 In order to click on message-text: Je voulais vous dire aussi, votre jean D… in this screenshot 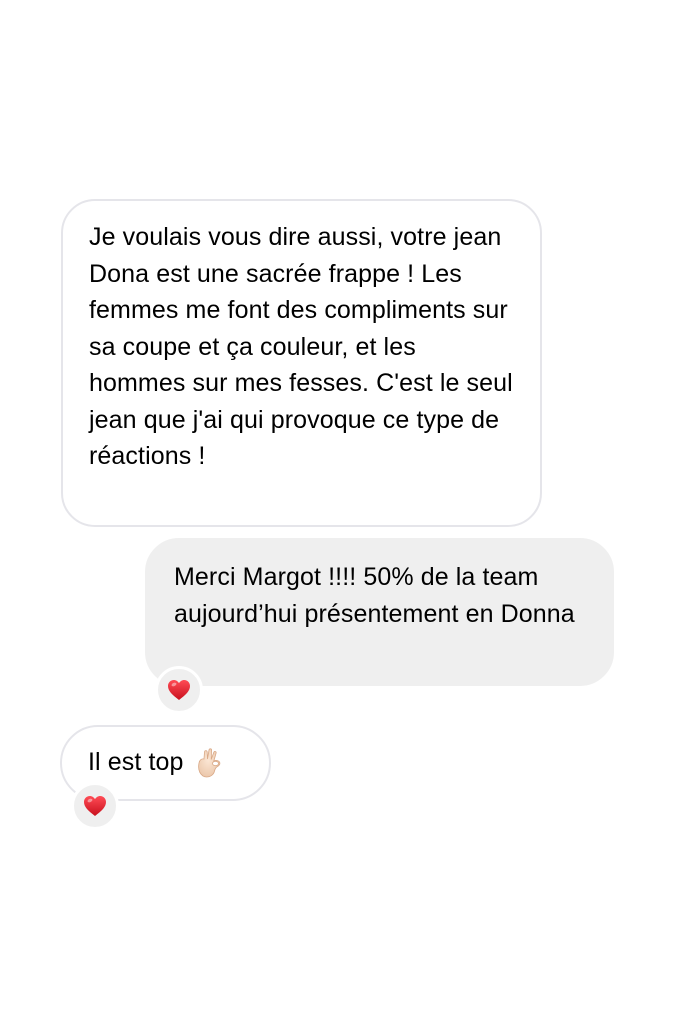, I will do `click(301, 346)`.